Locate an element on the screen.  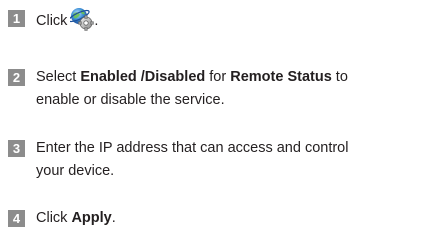
step-text: Click Apply. is located at coordinates (239, 218).